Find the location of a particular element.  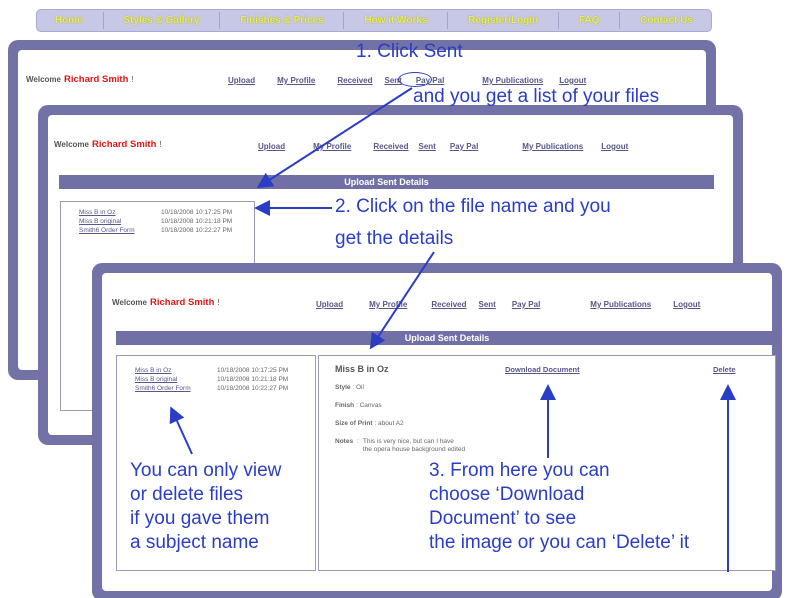

arrow-to-file-list is located at coordinates (334, 138).